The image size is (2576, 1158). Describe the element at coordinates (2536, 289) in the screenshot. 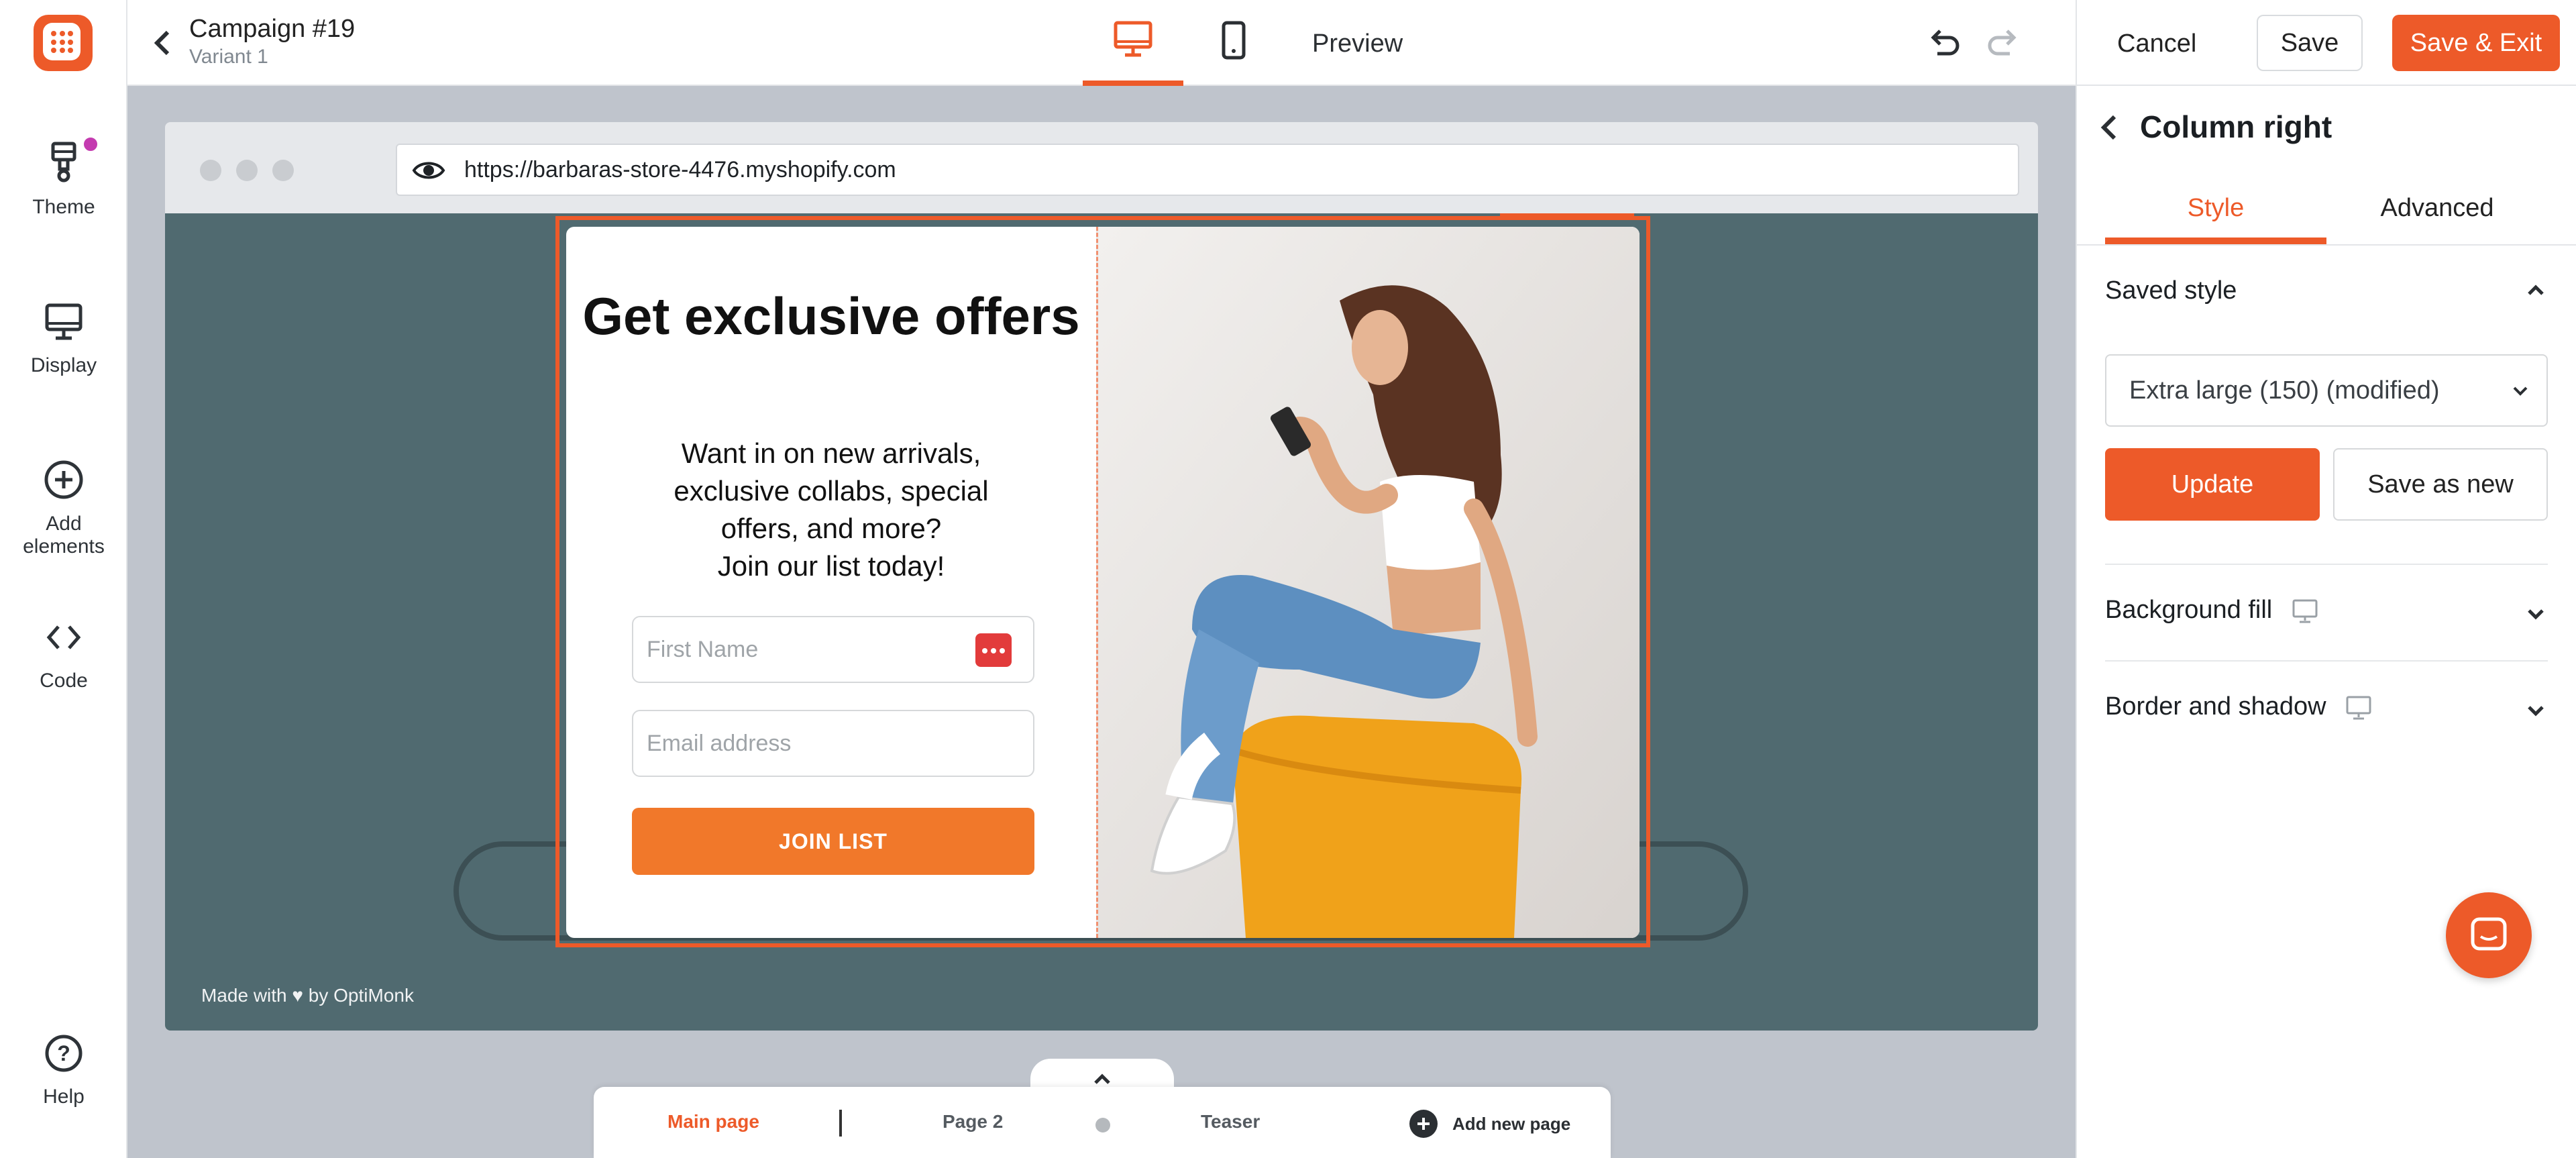

I see `chevron-up-icon` at that location.